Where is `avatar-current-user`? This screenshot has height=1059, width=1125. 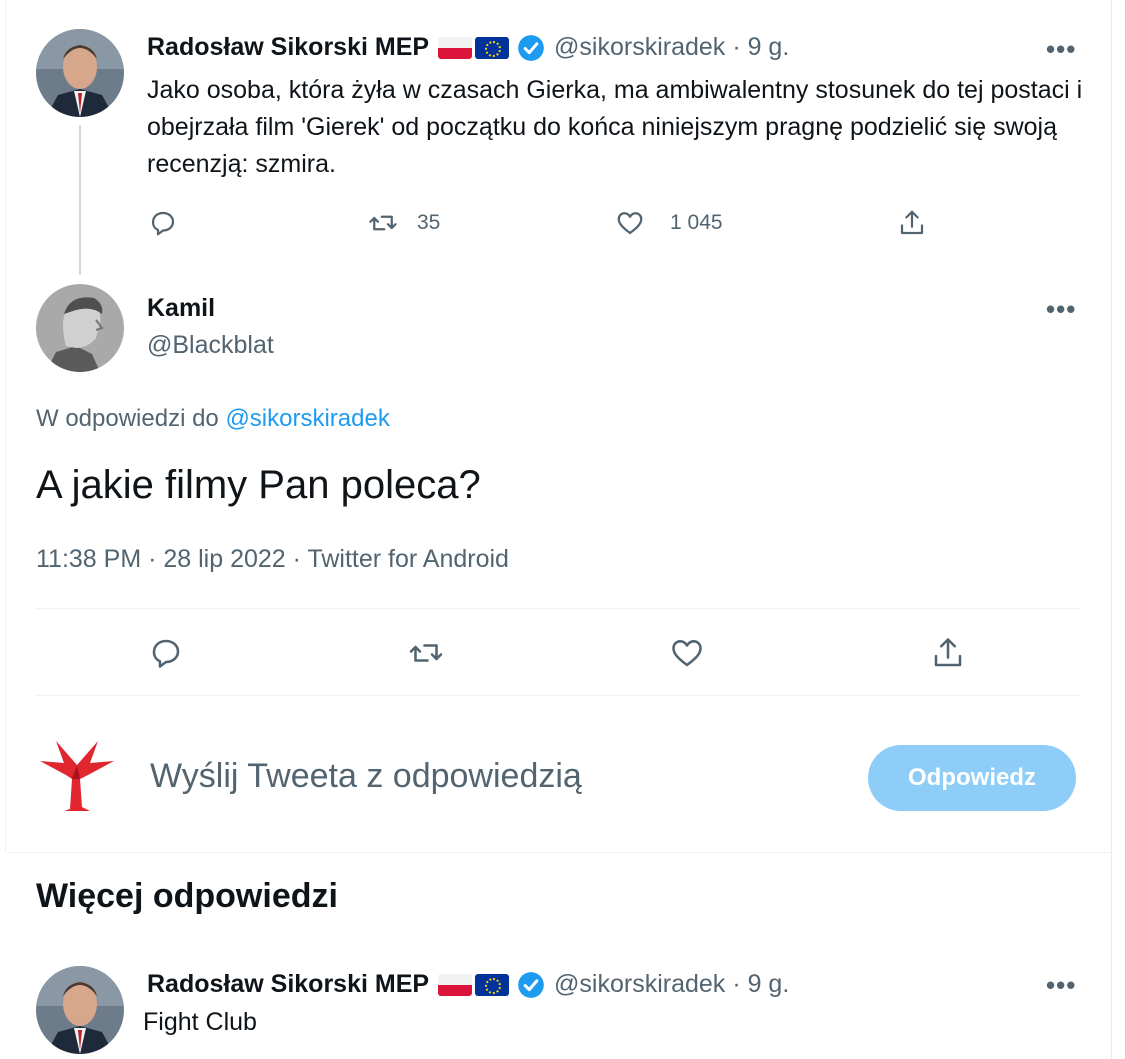
avatar-current-user is located at coordinates (77, 776).